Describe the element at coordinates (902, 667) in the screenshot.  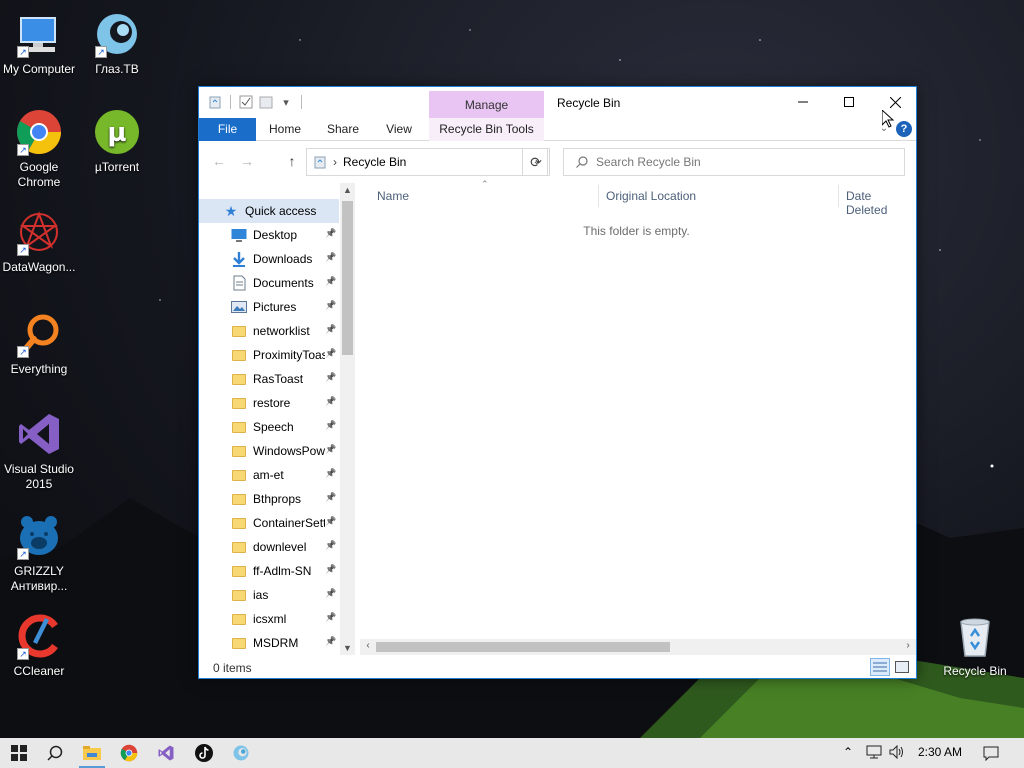
I see `large-icons-view-button` at that location.